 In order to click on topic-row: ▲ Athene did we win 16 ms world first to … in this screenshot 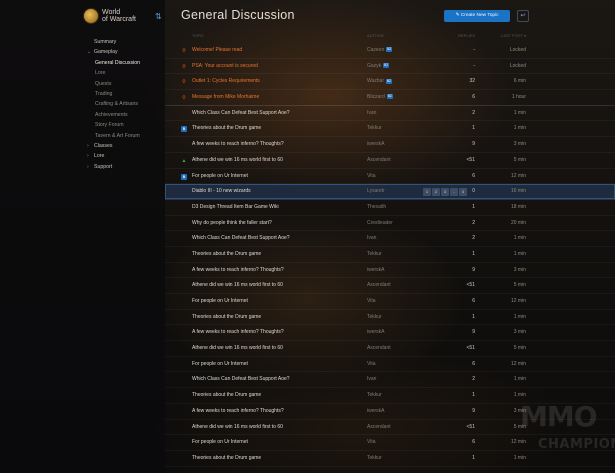, I will do `click(390, 161)`.